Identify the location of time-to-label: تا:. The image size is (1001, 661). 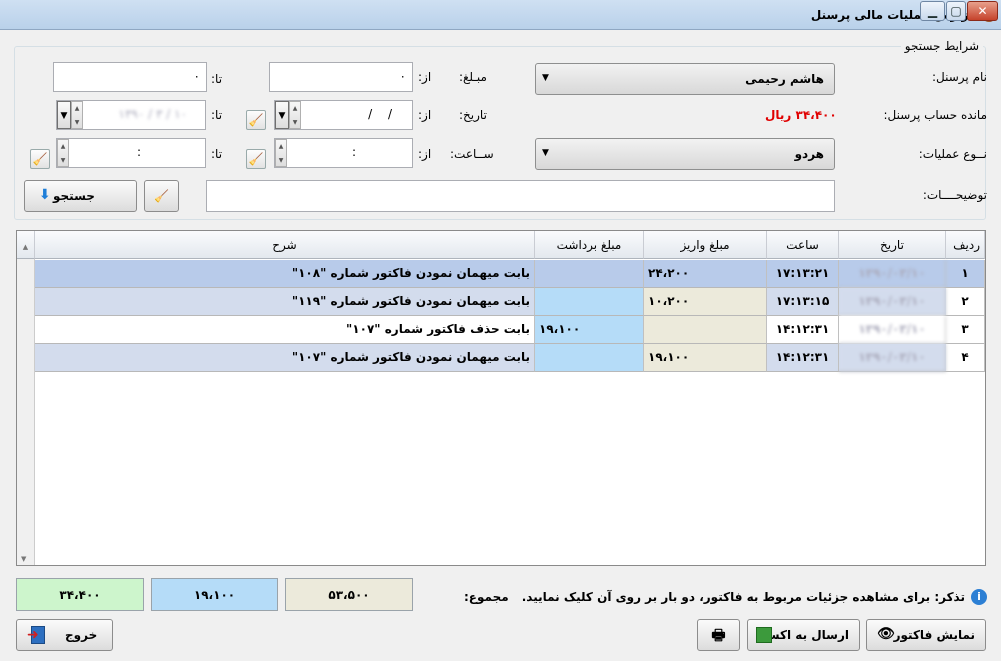
(217, 154).